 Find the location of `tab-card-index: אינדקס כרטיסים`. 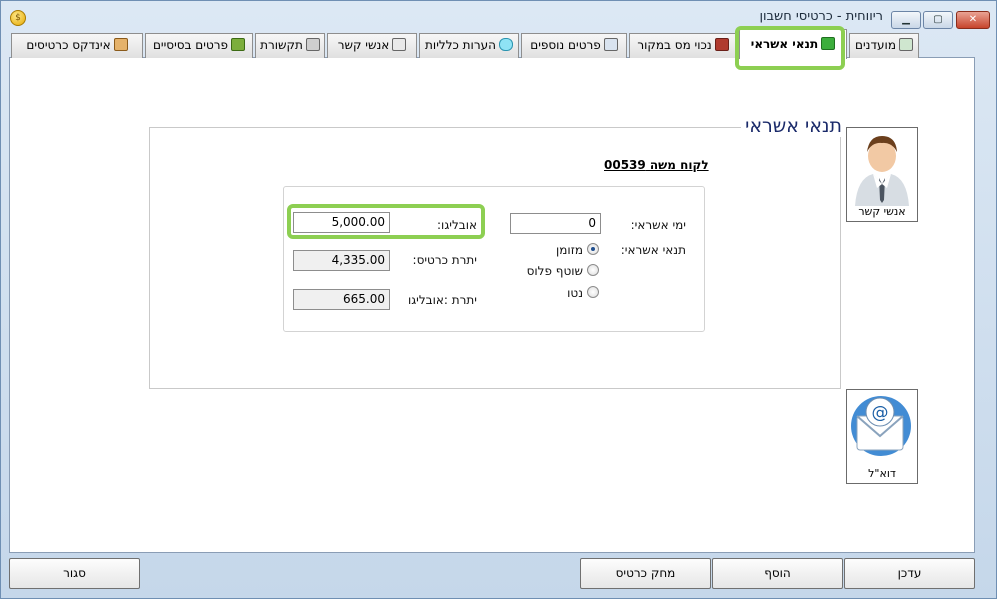

tab-card-index: אינדקס כרטיסים is located at coordinates (77, 45).